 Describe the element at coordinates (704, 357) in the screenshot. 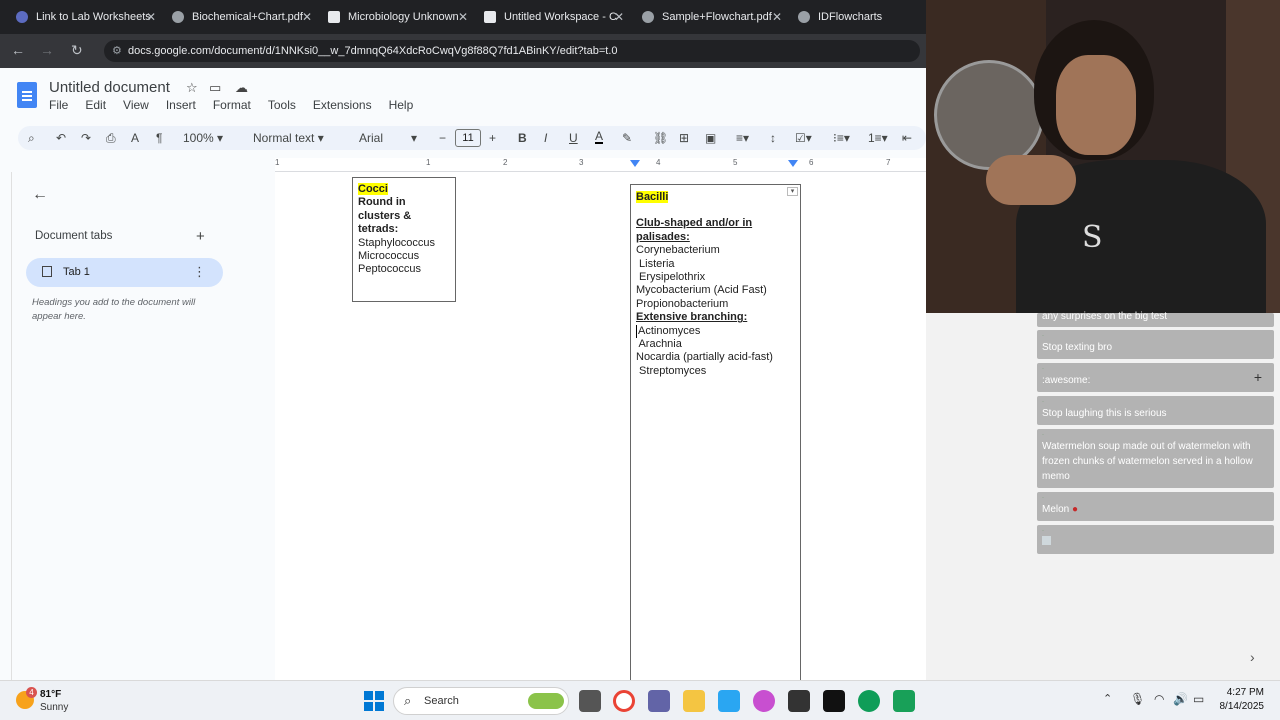

I see `list-item: Nocardia (partially acid-fast)` at that location.